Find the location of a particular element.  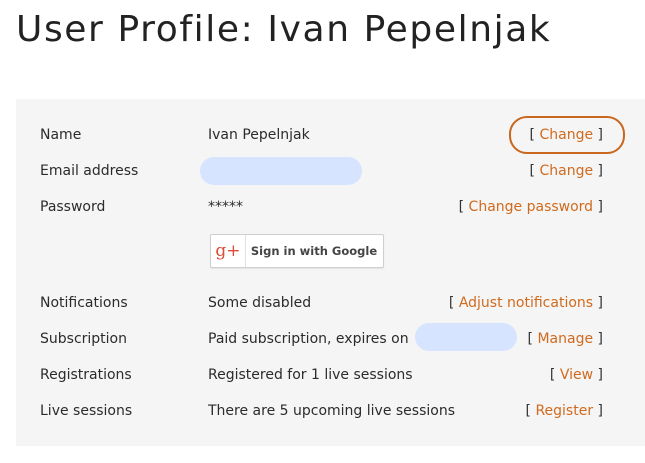

notifications-value: Some disabled is located at coordinates (260, 303).